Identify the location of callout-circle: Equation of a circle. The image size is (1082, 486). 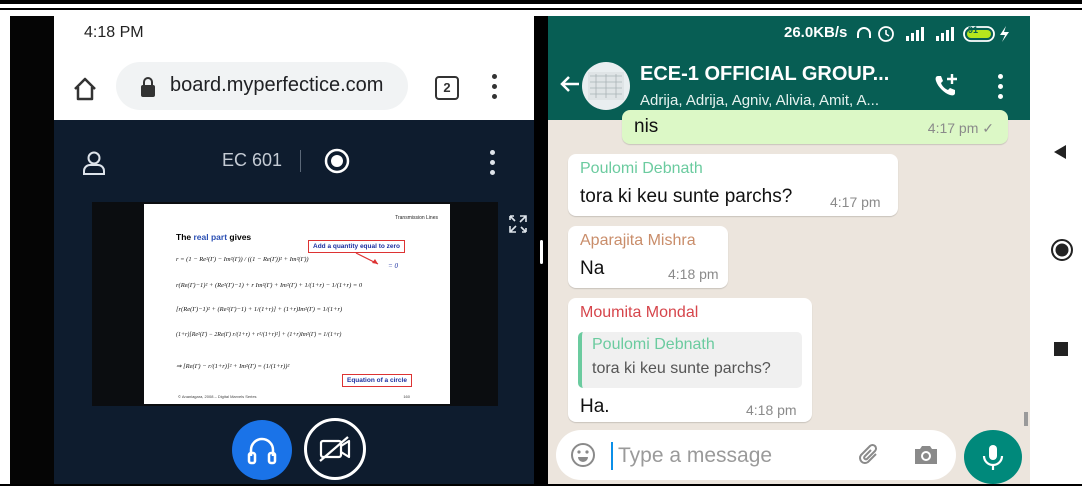
(377, 380).